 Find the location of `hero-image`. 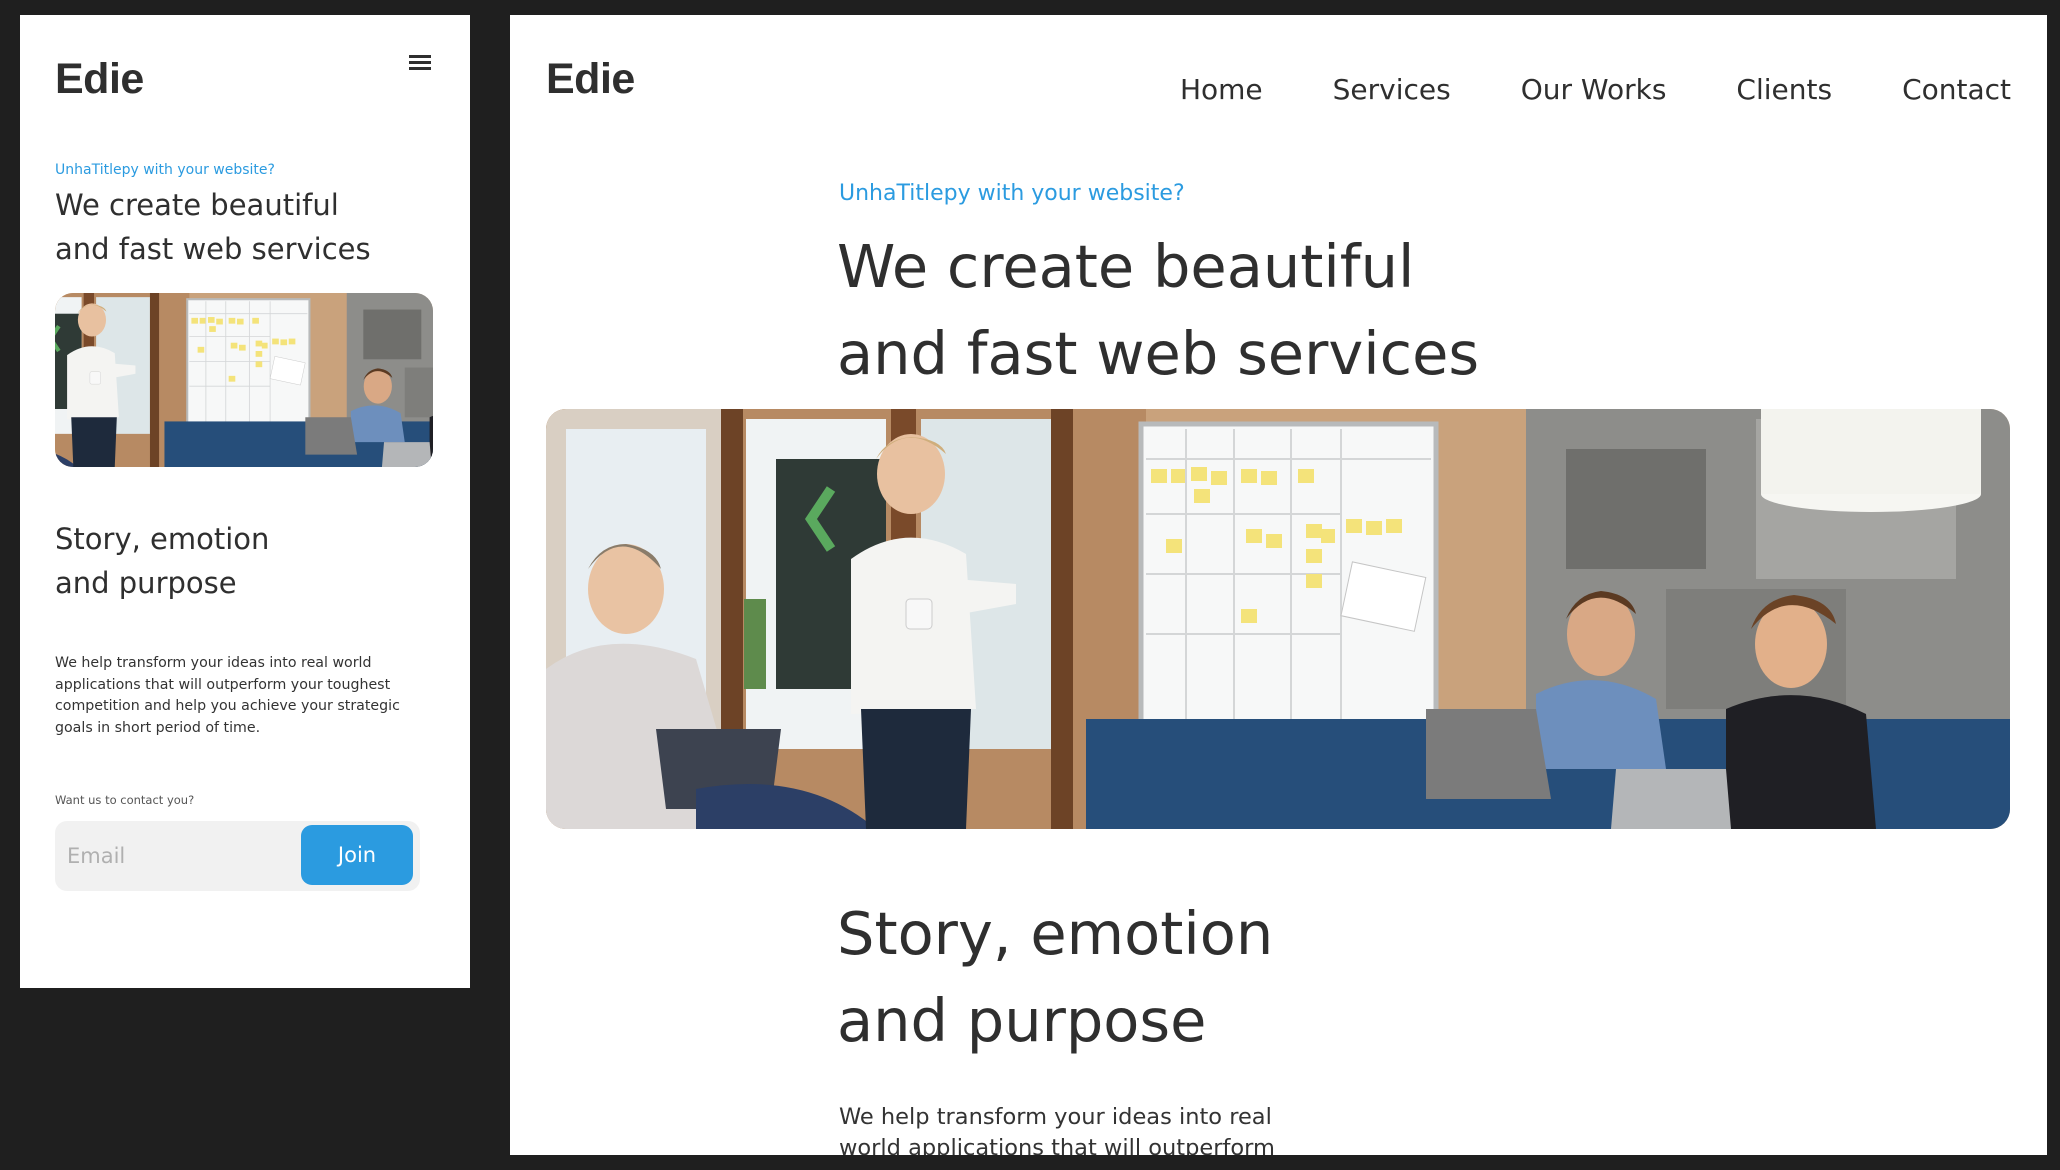

hero-image is located at coordinates (244, 380).